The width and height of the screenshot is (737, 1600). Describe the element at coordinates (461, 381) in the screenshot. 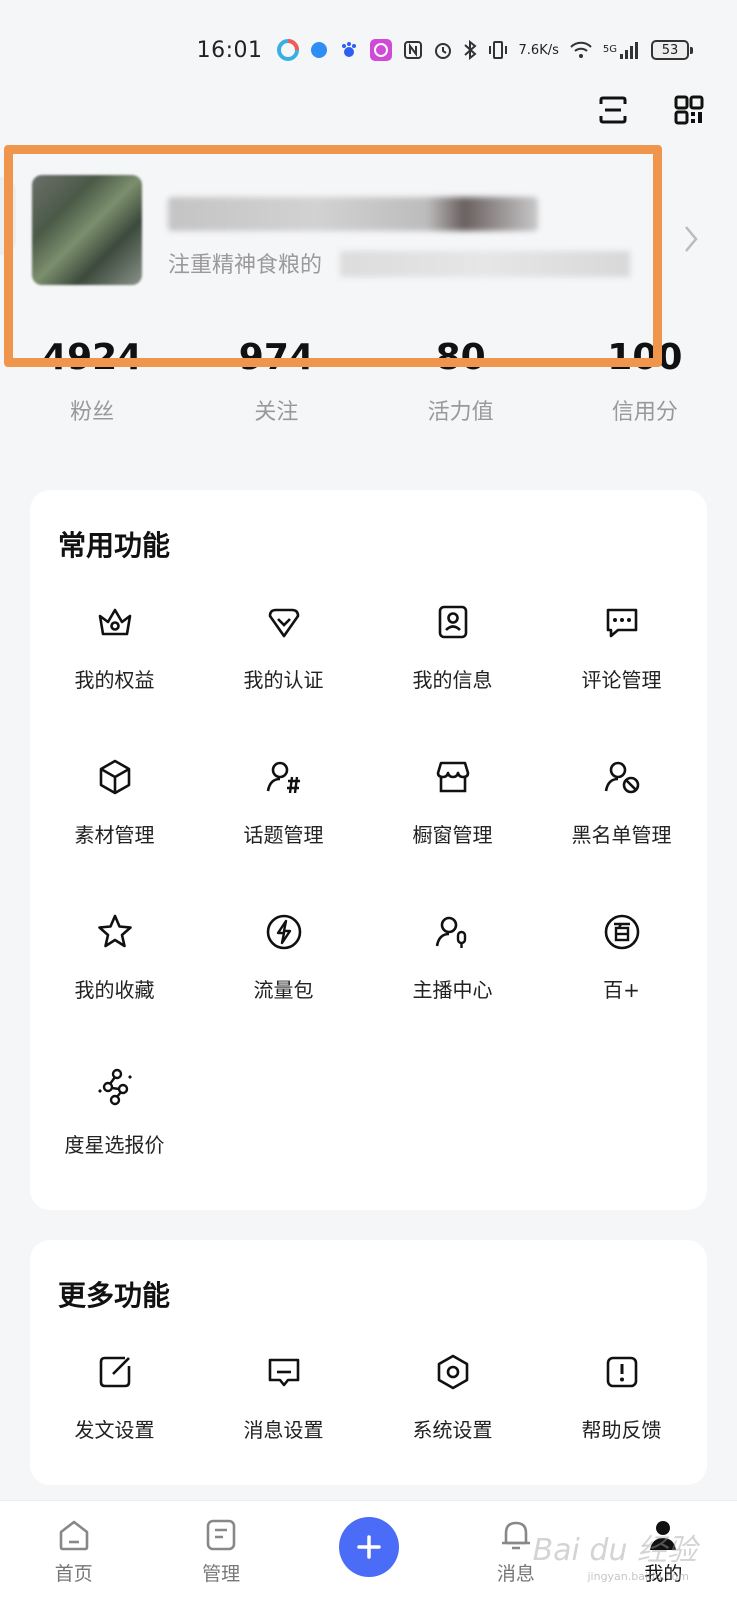

I see `stat-activity: 80 活力值` at that location.